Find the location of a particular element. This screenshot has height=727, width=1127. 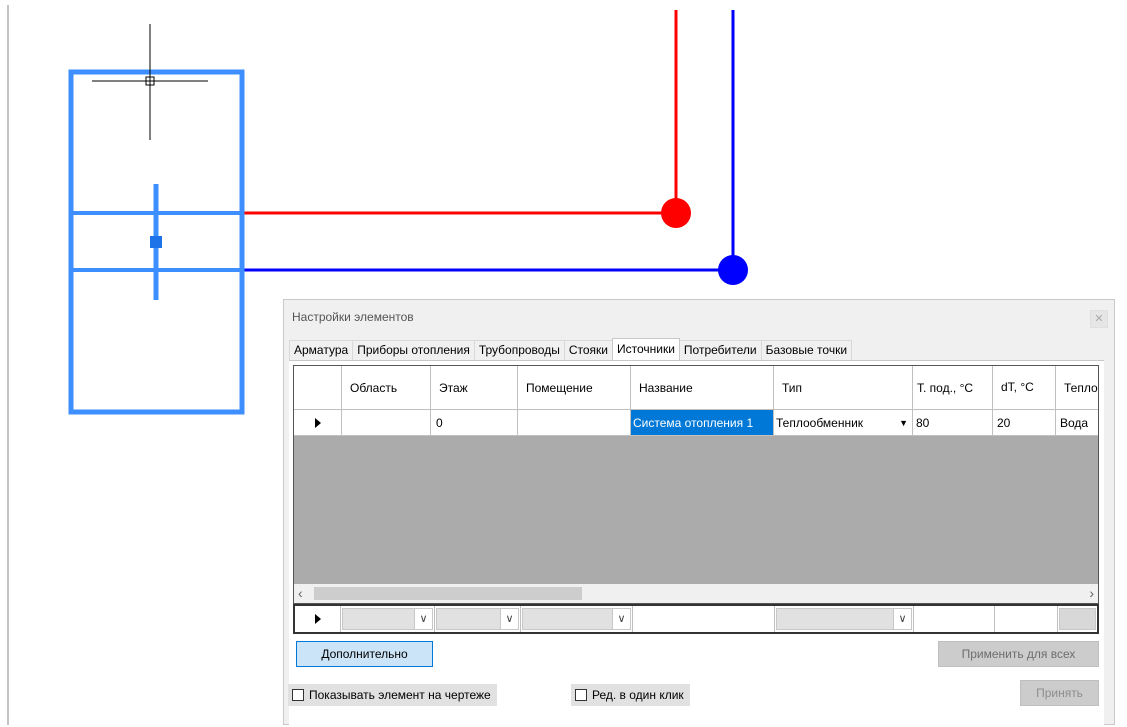

tab-heating-devices: Приборы отопления is located at coordinates (413, 350).